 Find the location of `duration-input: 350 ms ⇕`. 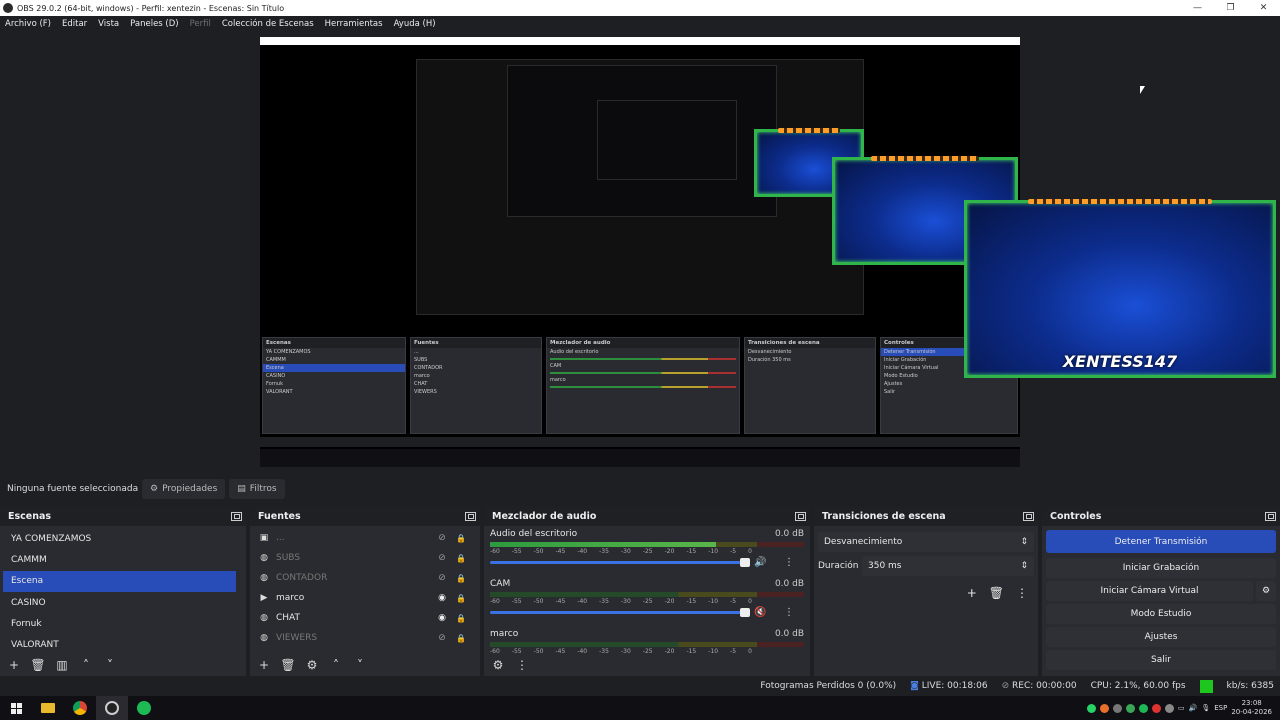

duration-input: 350 ms ⇕ is located at coordinates (948, 566).